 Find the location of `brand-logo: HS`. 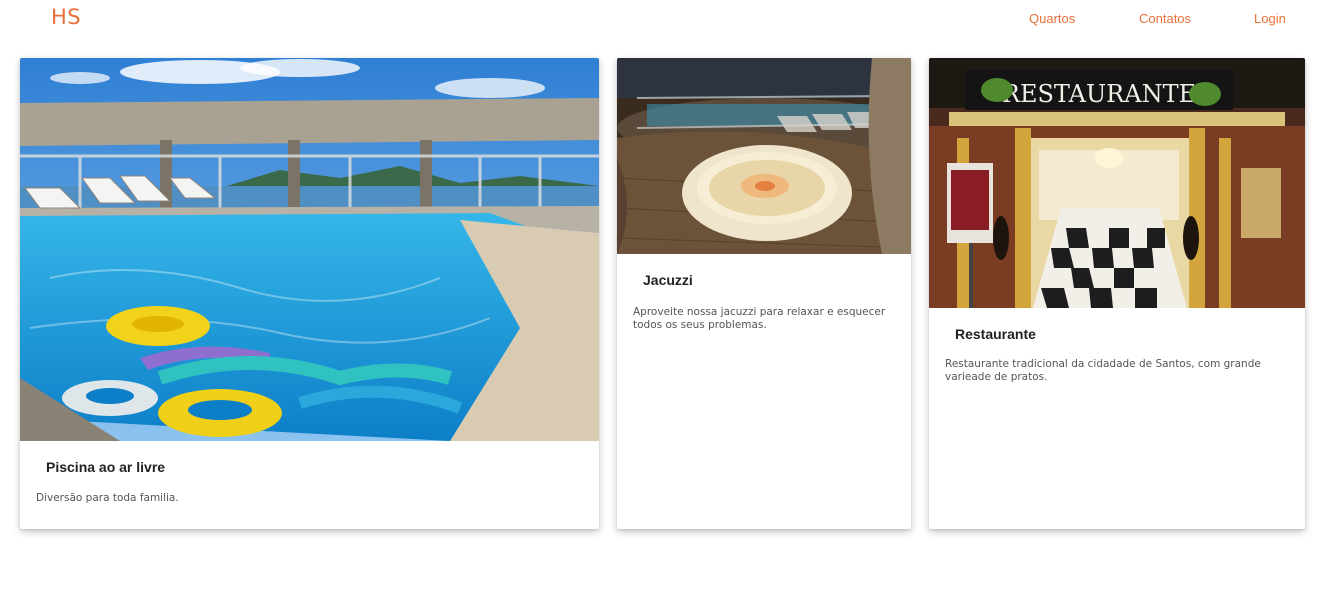

brand-logo: HS is located at coordinates (66, 17).